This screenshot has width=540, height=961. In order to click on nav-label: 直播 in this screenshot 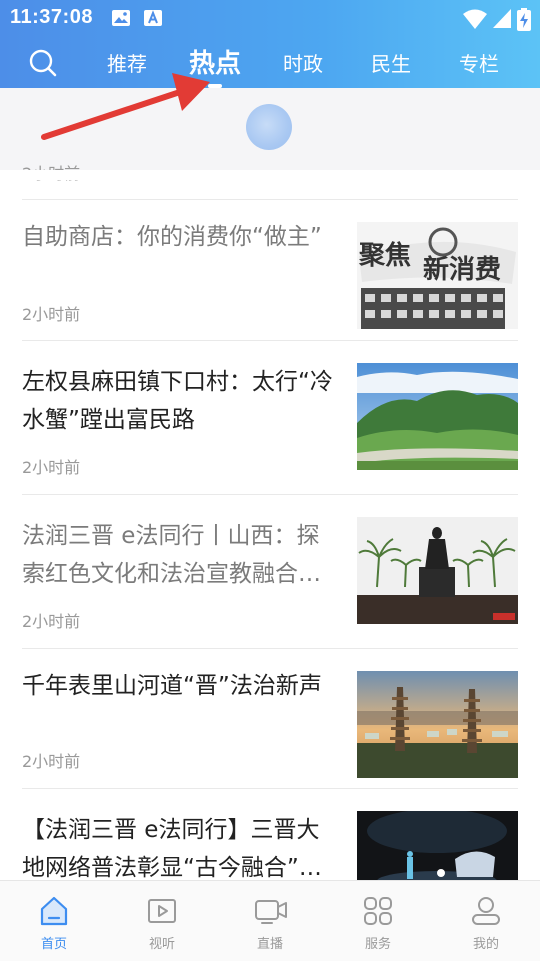, I will do `click(269, 944)`.